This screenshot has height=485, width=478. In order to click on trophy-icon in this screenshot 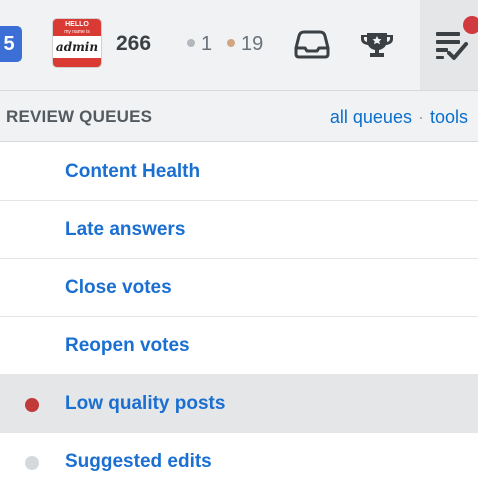, I will do `click(377, 44)`.